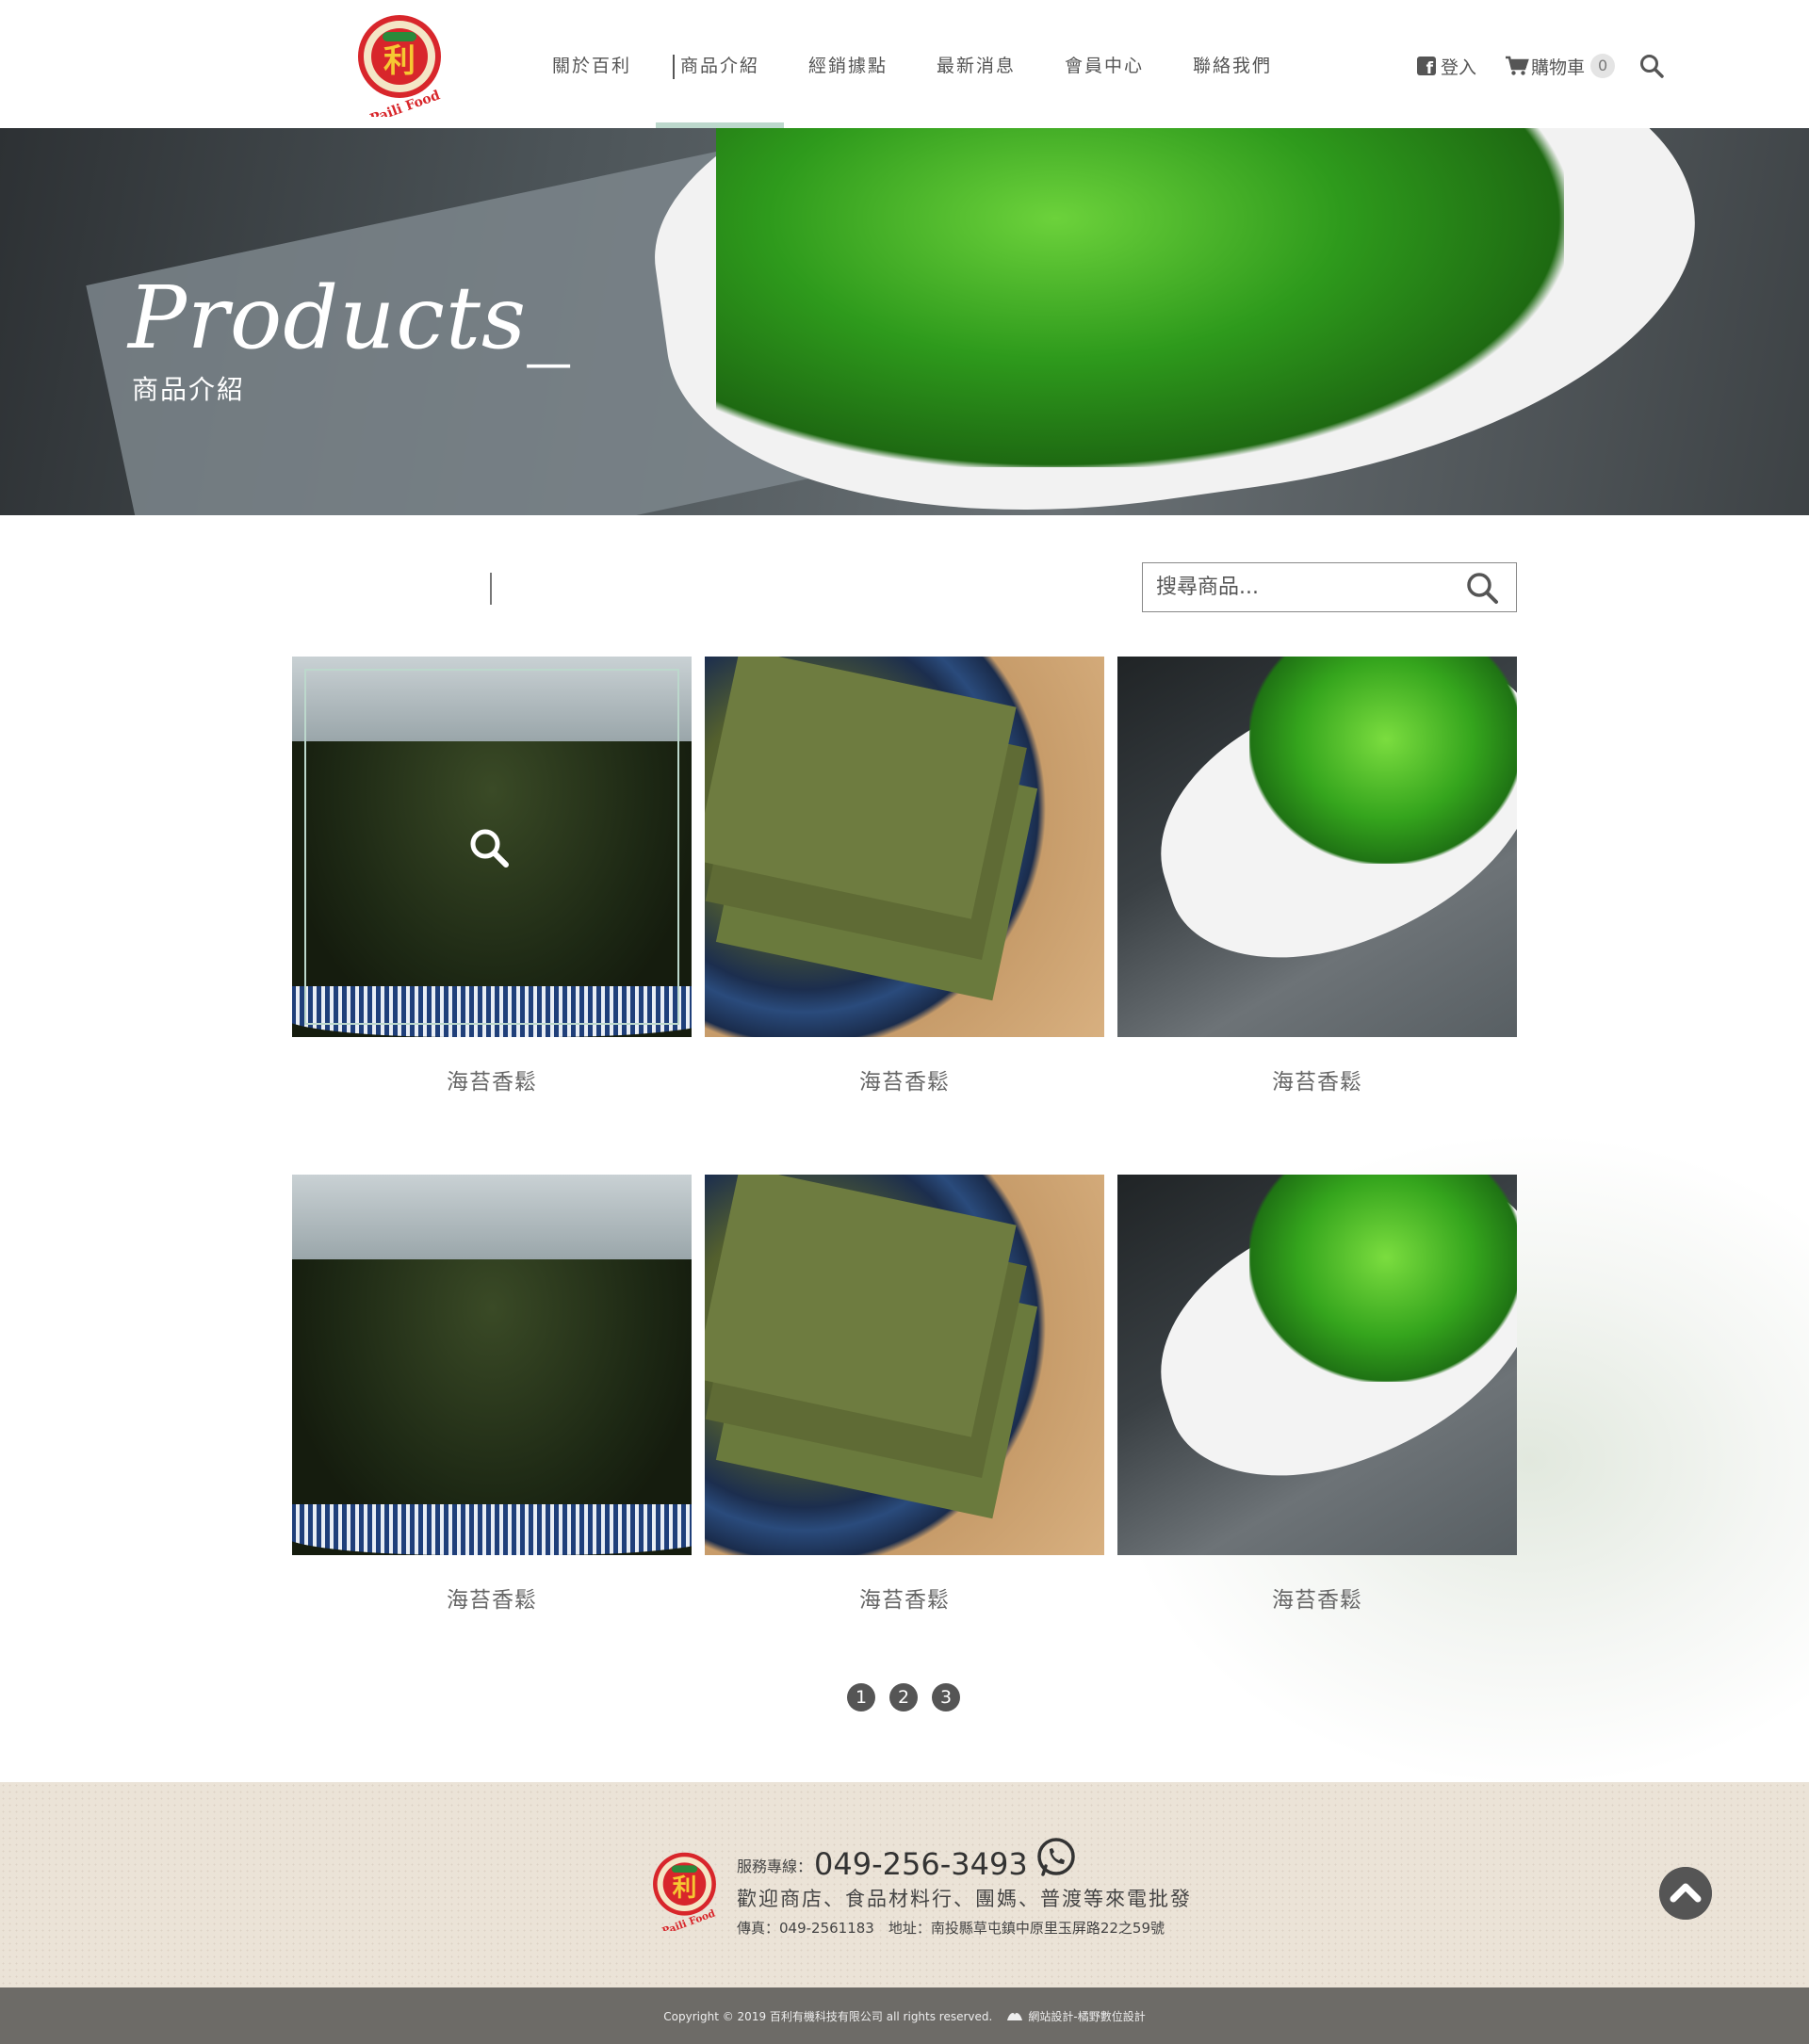 Image resolution: width=1809 pixels, height=2044 pixels. I want to click on wholesale-welcome: 歡迎商店、食品材料行、團媽、普渡等來電批發, so click(964, 1899).